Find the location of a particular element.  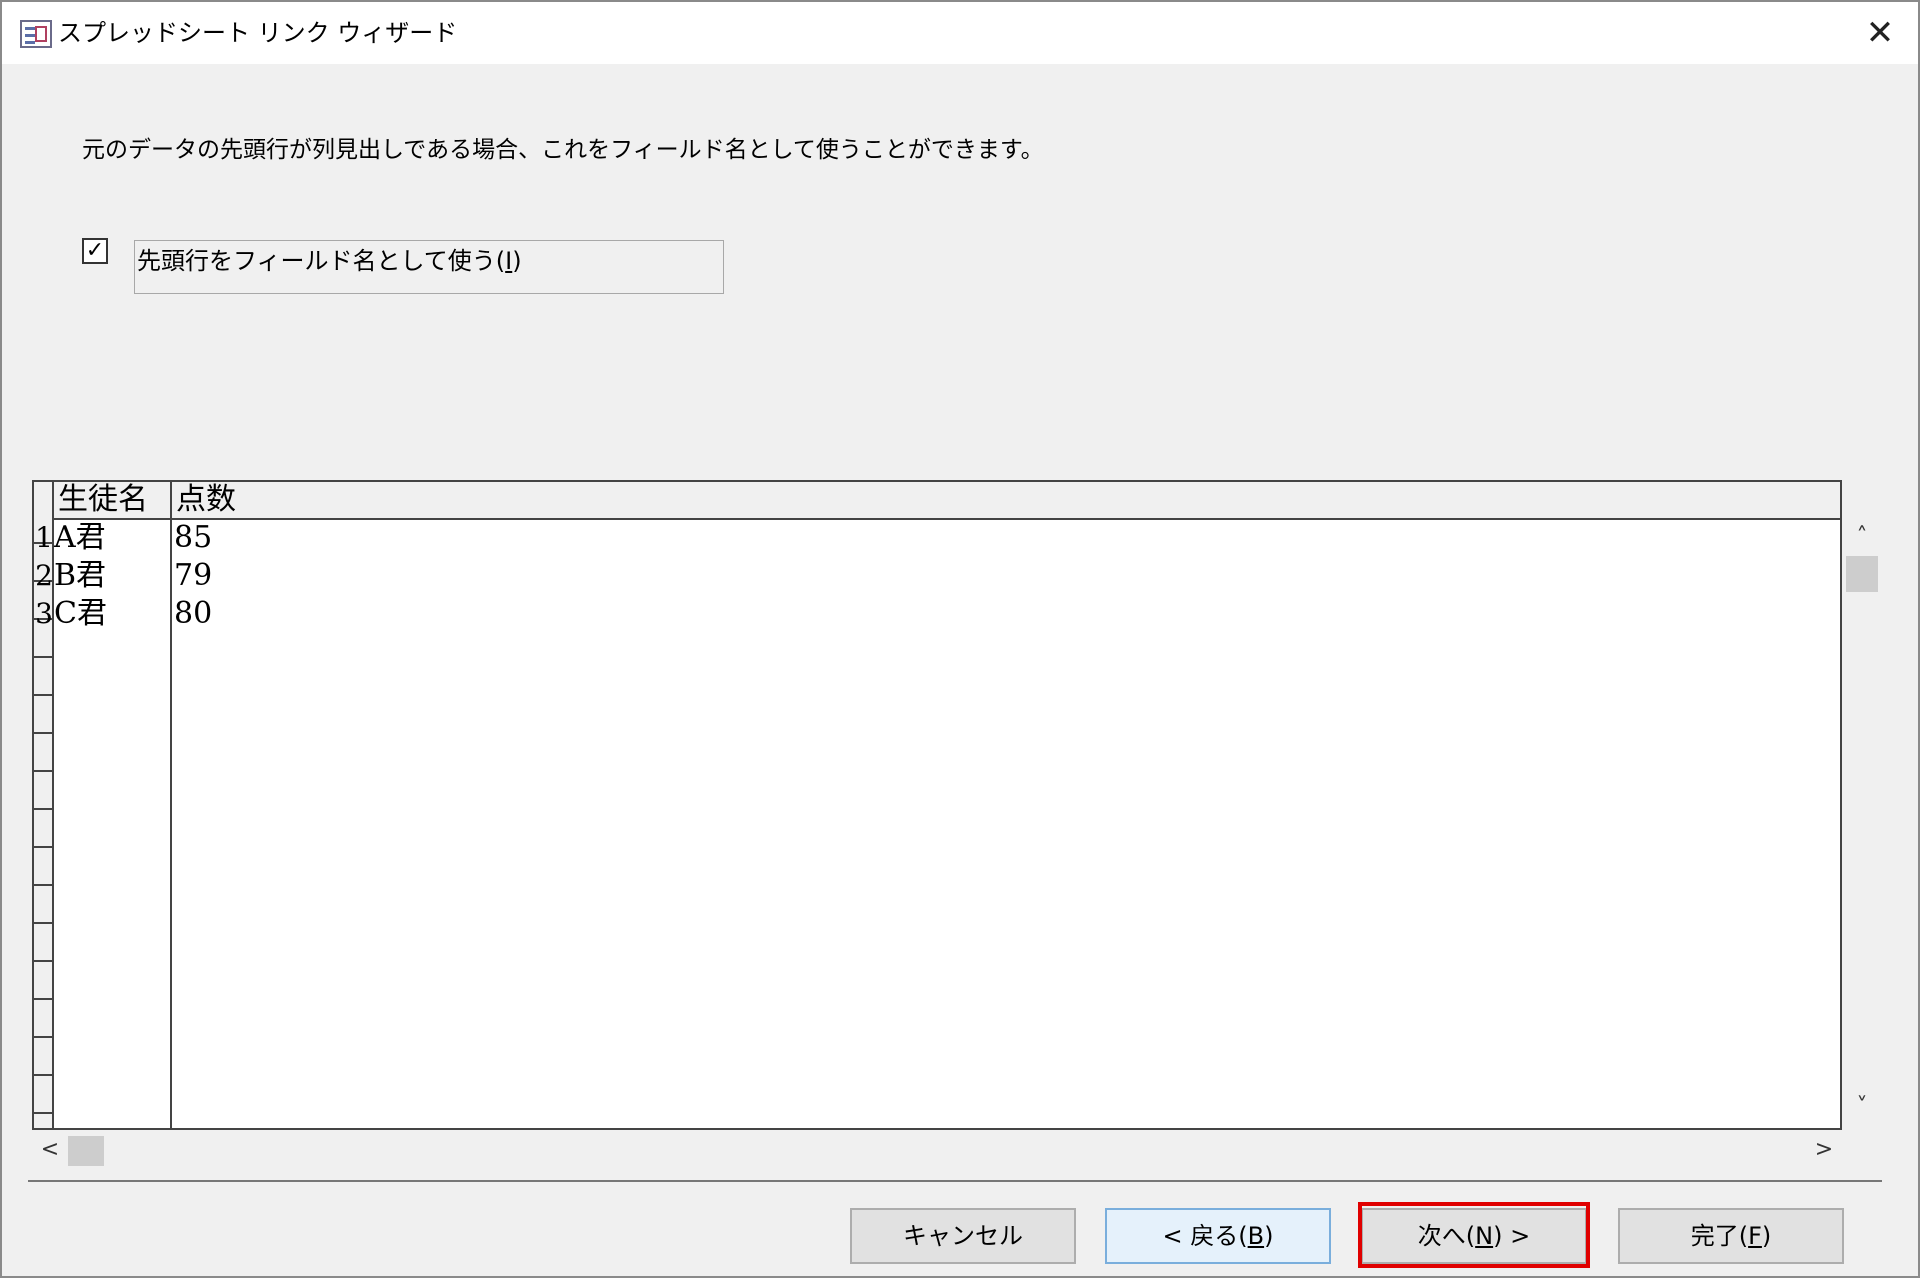

window-title: スプレッドシート リンク ウィザード is located at coordinates (258, 33).